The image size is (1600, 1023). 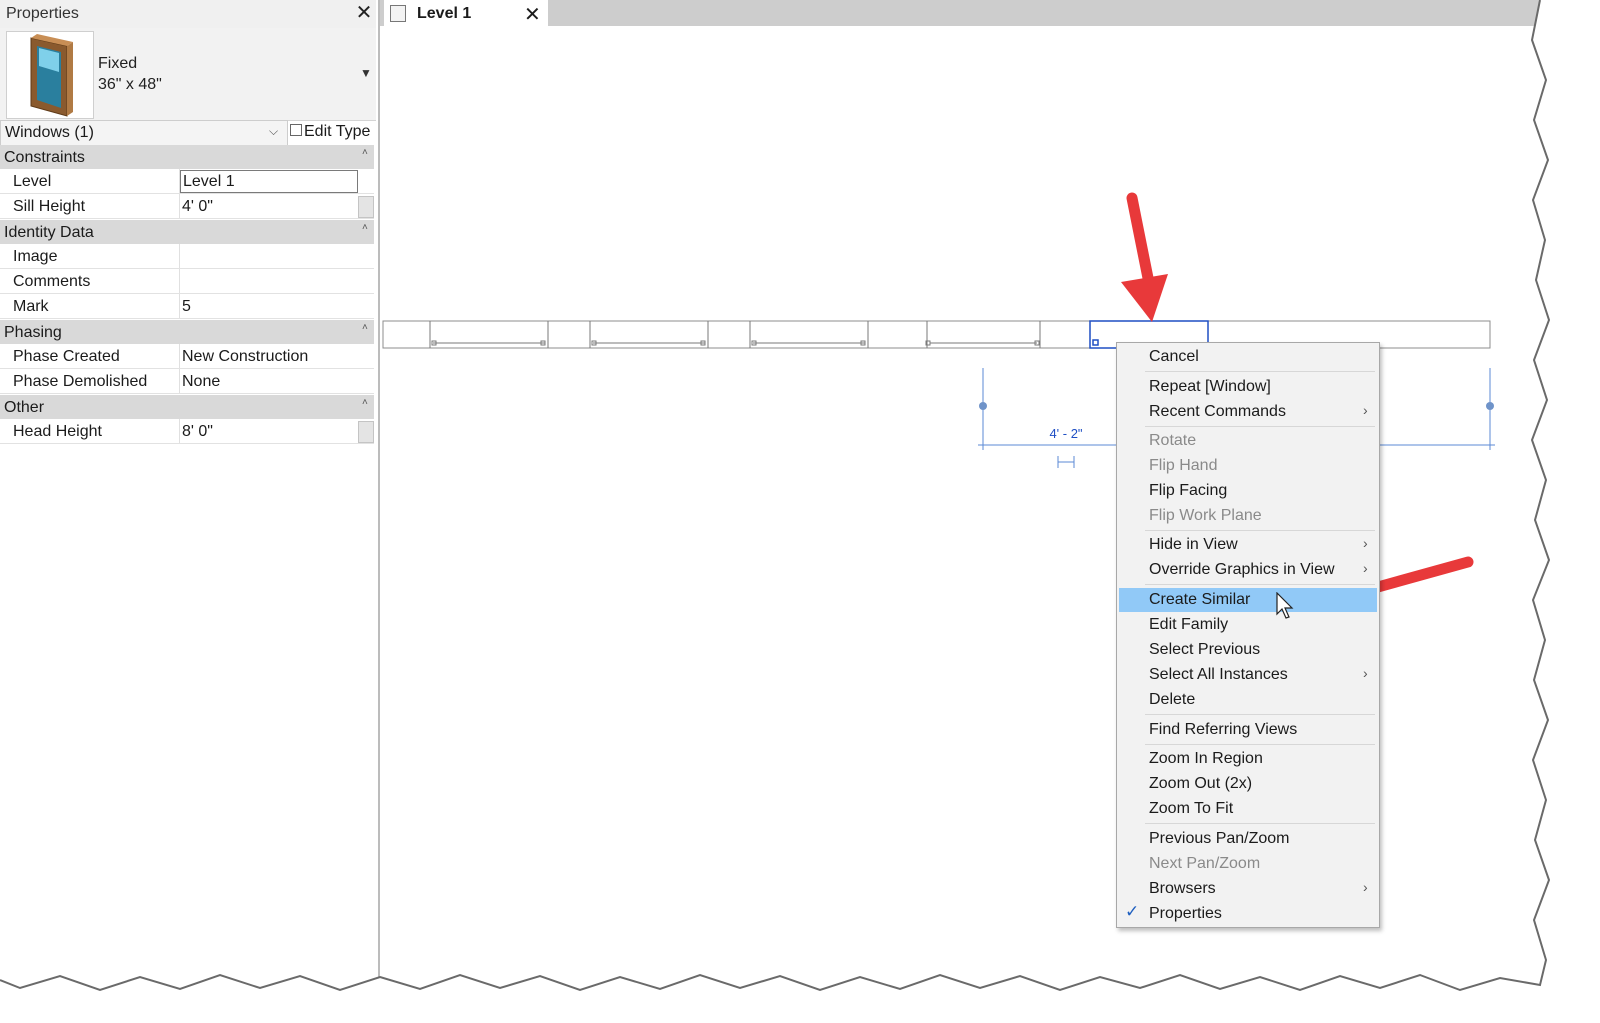 What do you see at coordinates (57, 431) in the screenshot?
I see `property-label: Head Height` at bounding box center [57, 431].